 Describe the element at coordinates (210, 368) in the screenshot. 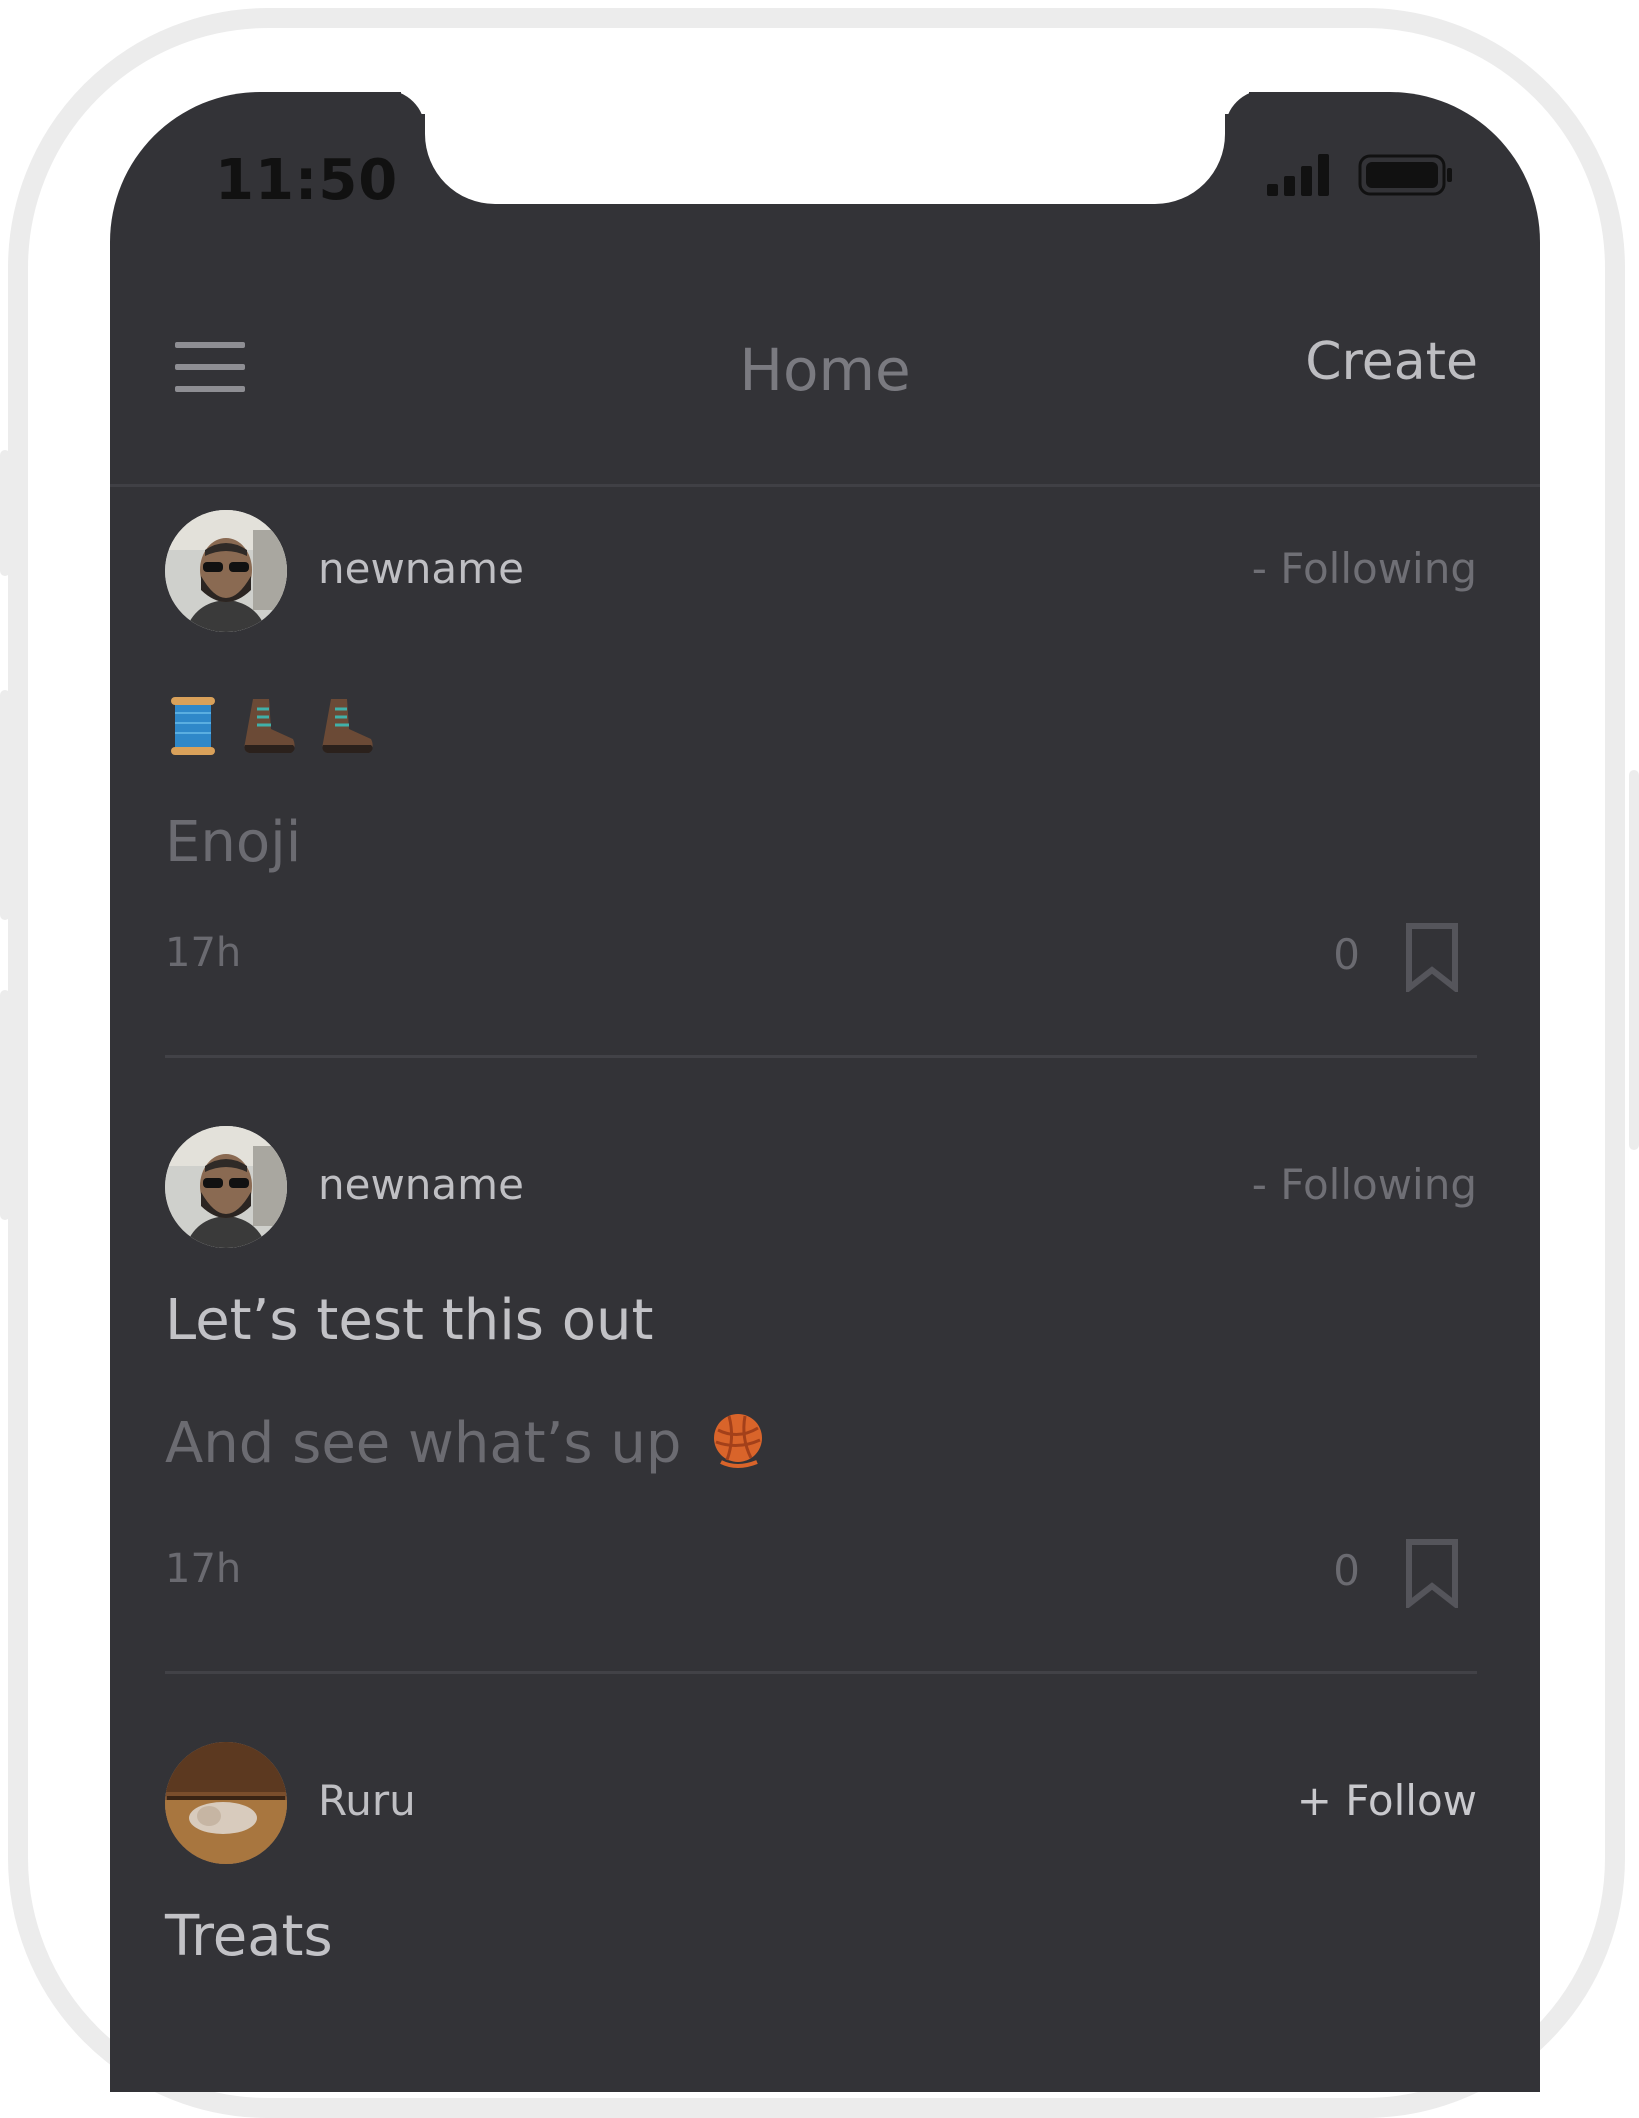

I see `hamburger-menu-icon` at that location.